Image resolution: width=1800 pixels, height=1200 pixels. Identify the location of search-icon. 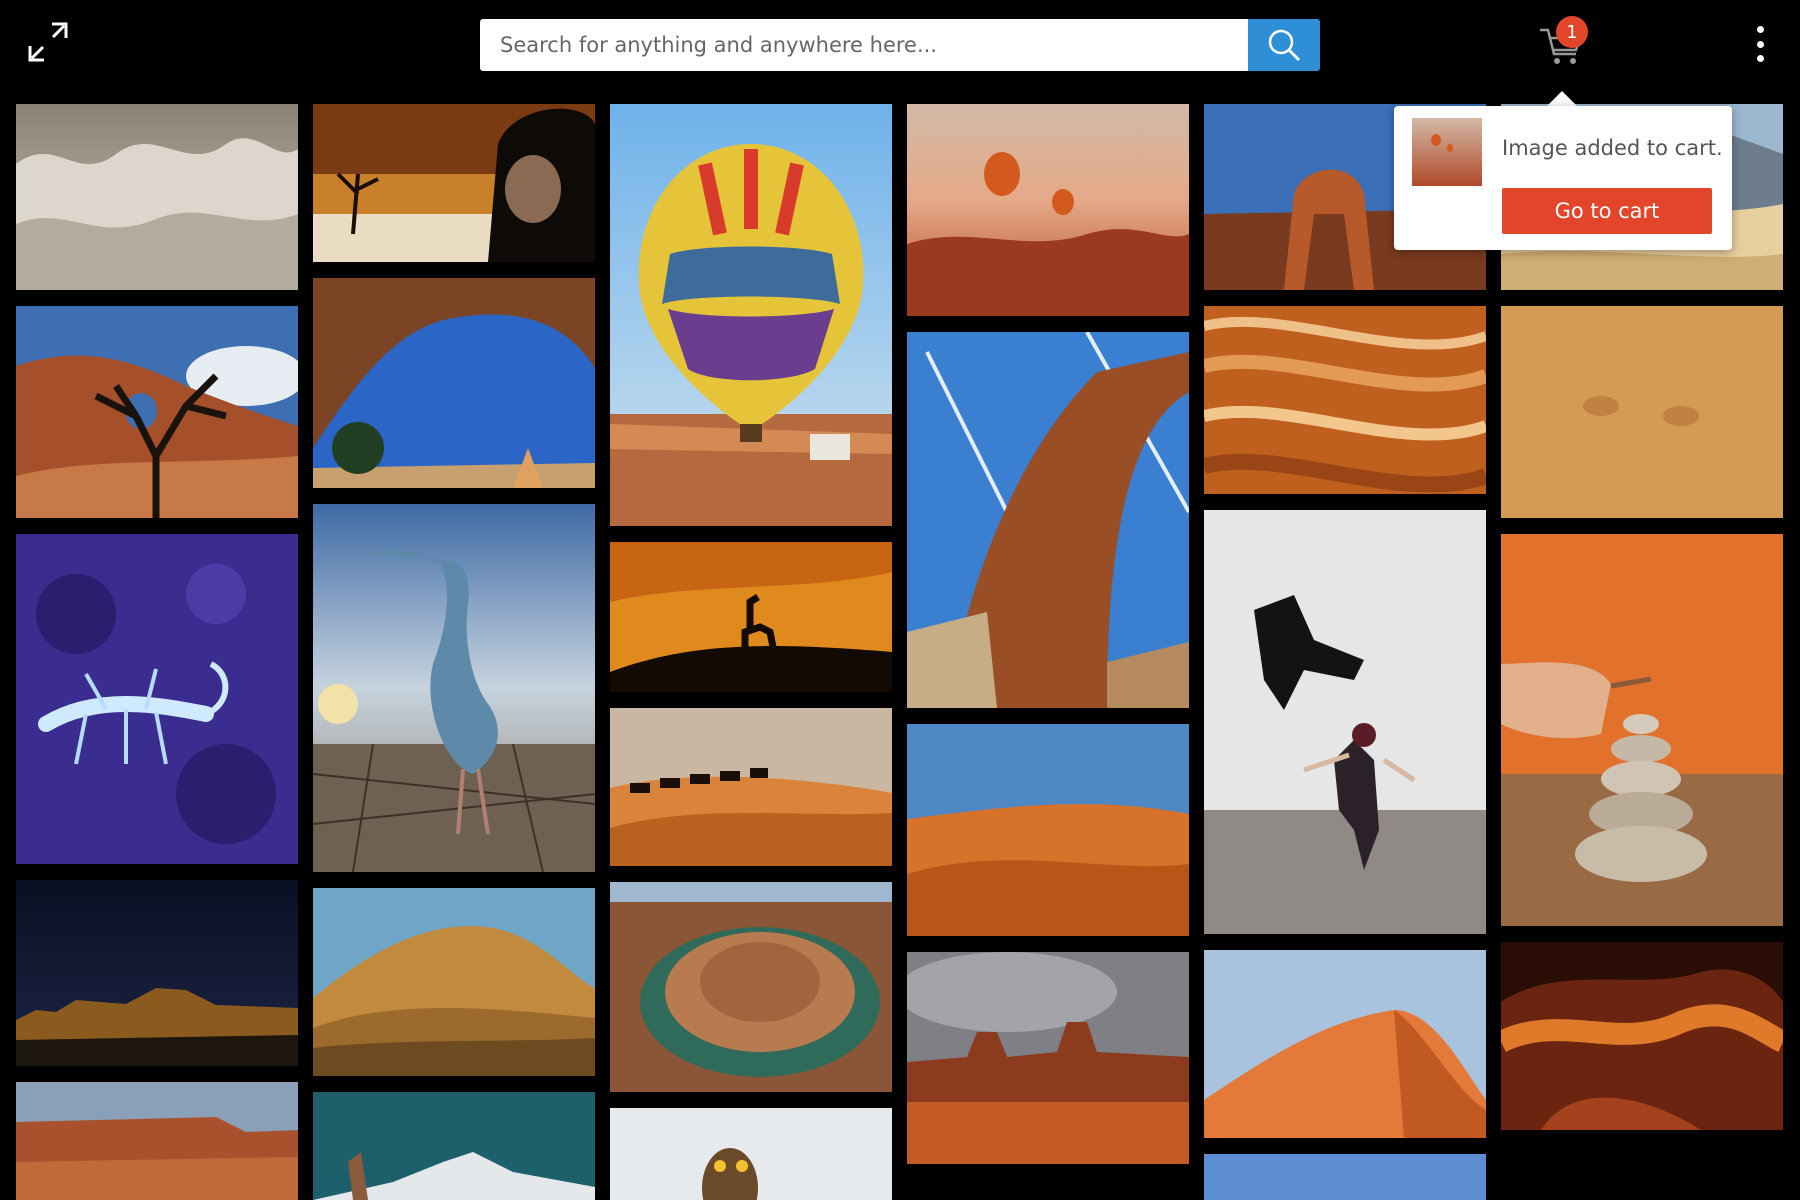
(1284, 45).